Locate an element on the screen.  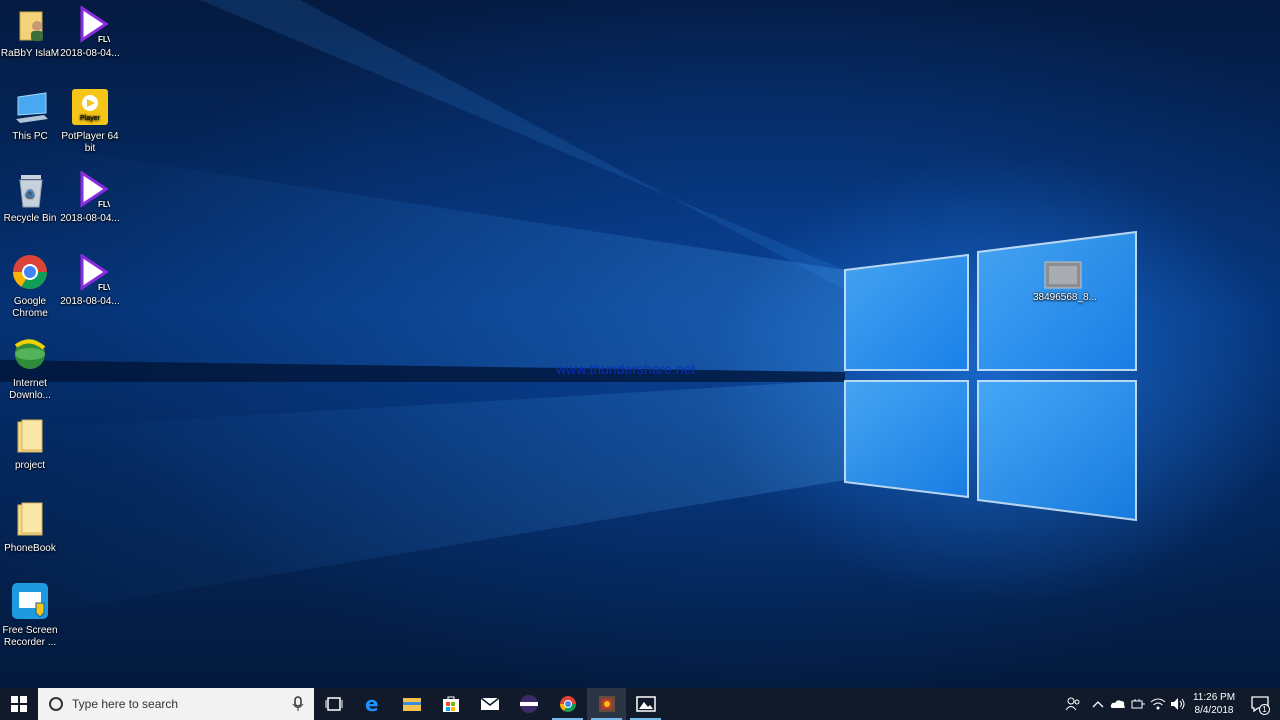
cortana-circle-icon is located at coordinates (56, 704).